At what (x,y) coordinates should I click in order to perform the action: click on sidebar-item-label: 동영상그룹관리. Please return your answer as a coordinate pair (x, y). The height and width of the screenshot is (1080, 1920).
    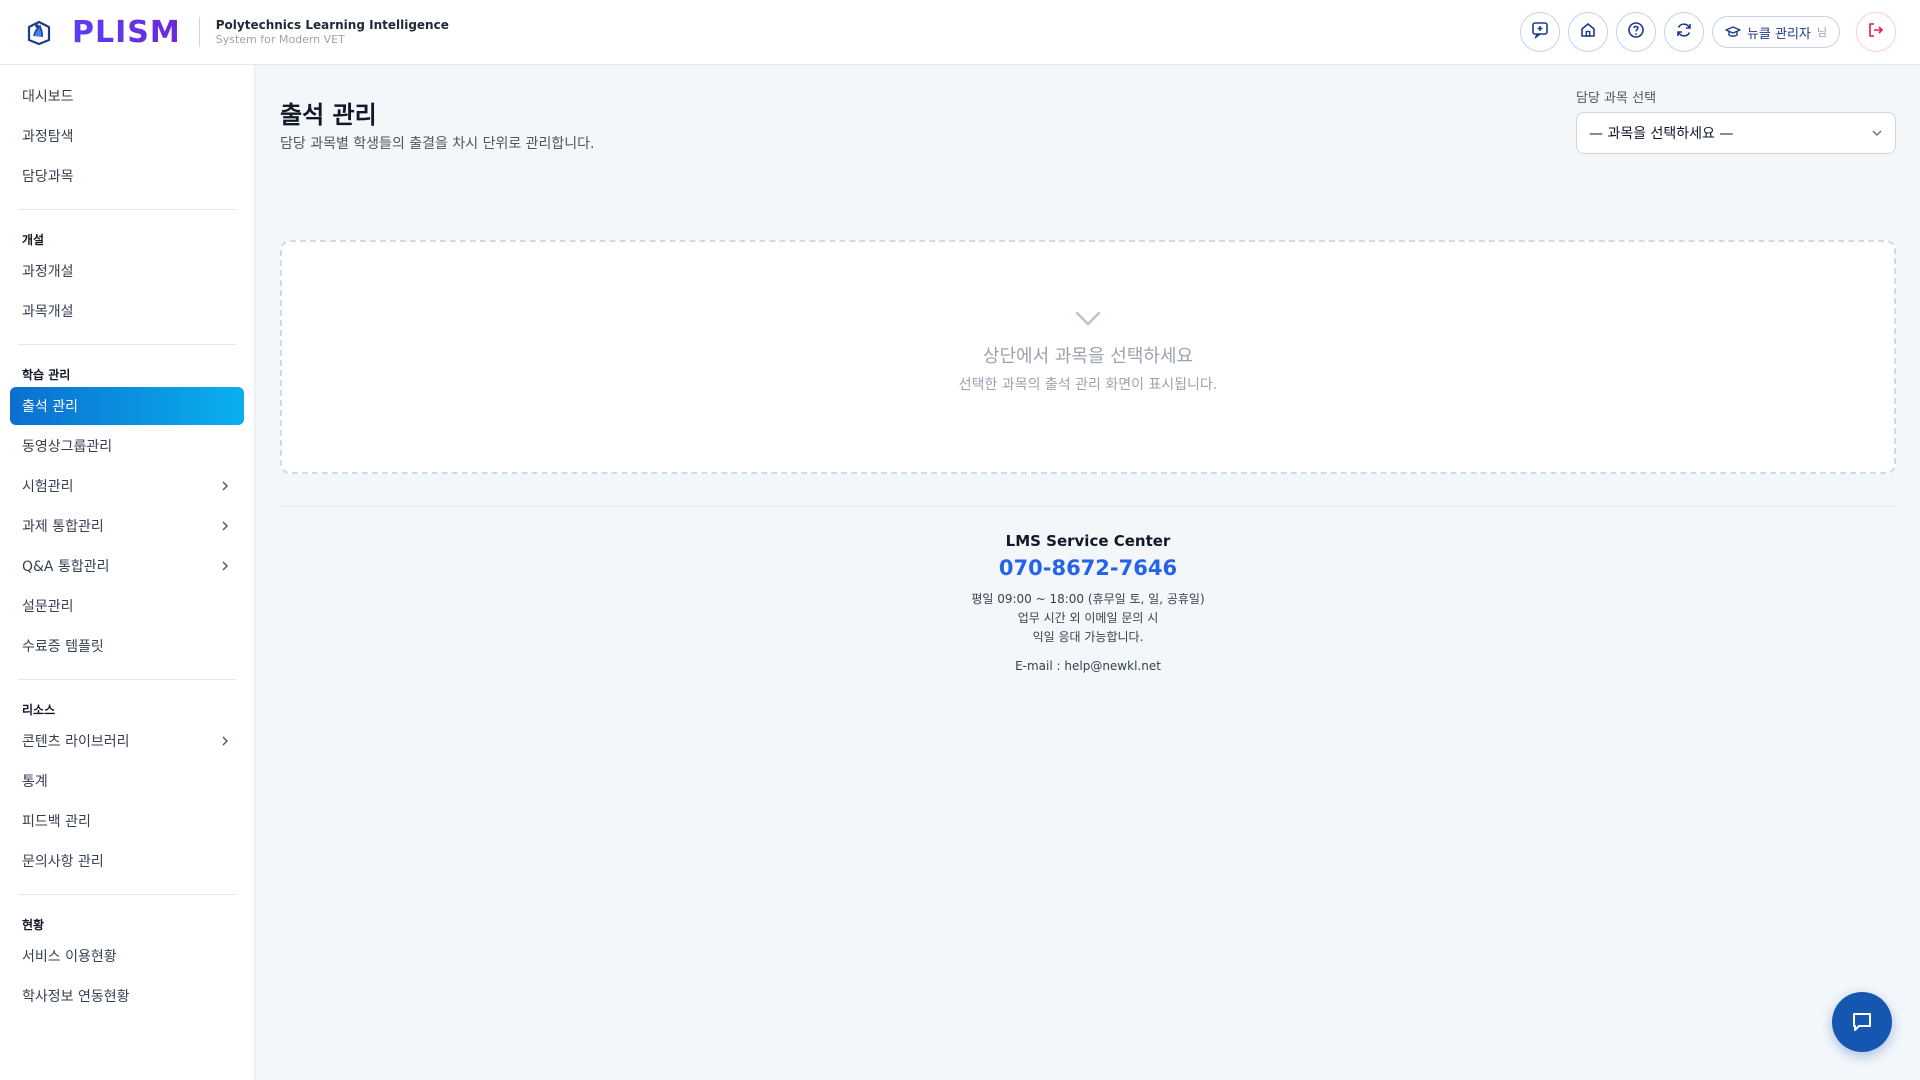
    Looking at the image, I should click on (67, 447).